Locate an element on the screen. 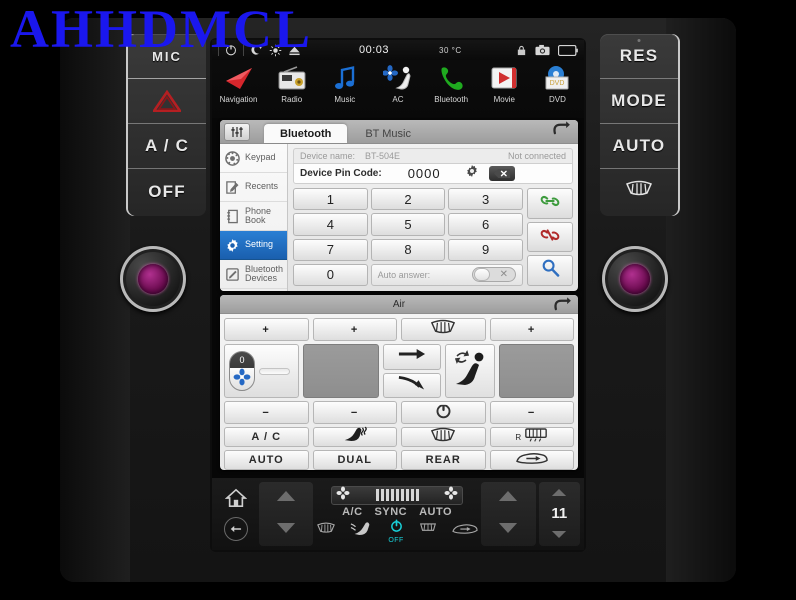 The width and height of the screenshot is (796, 600). key-1: 1 is located at coordinates (330, 199).